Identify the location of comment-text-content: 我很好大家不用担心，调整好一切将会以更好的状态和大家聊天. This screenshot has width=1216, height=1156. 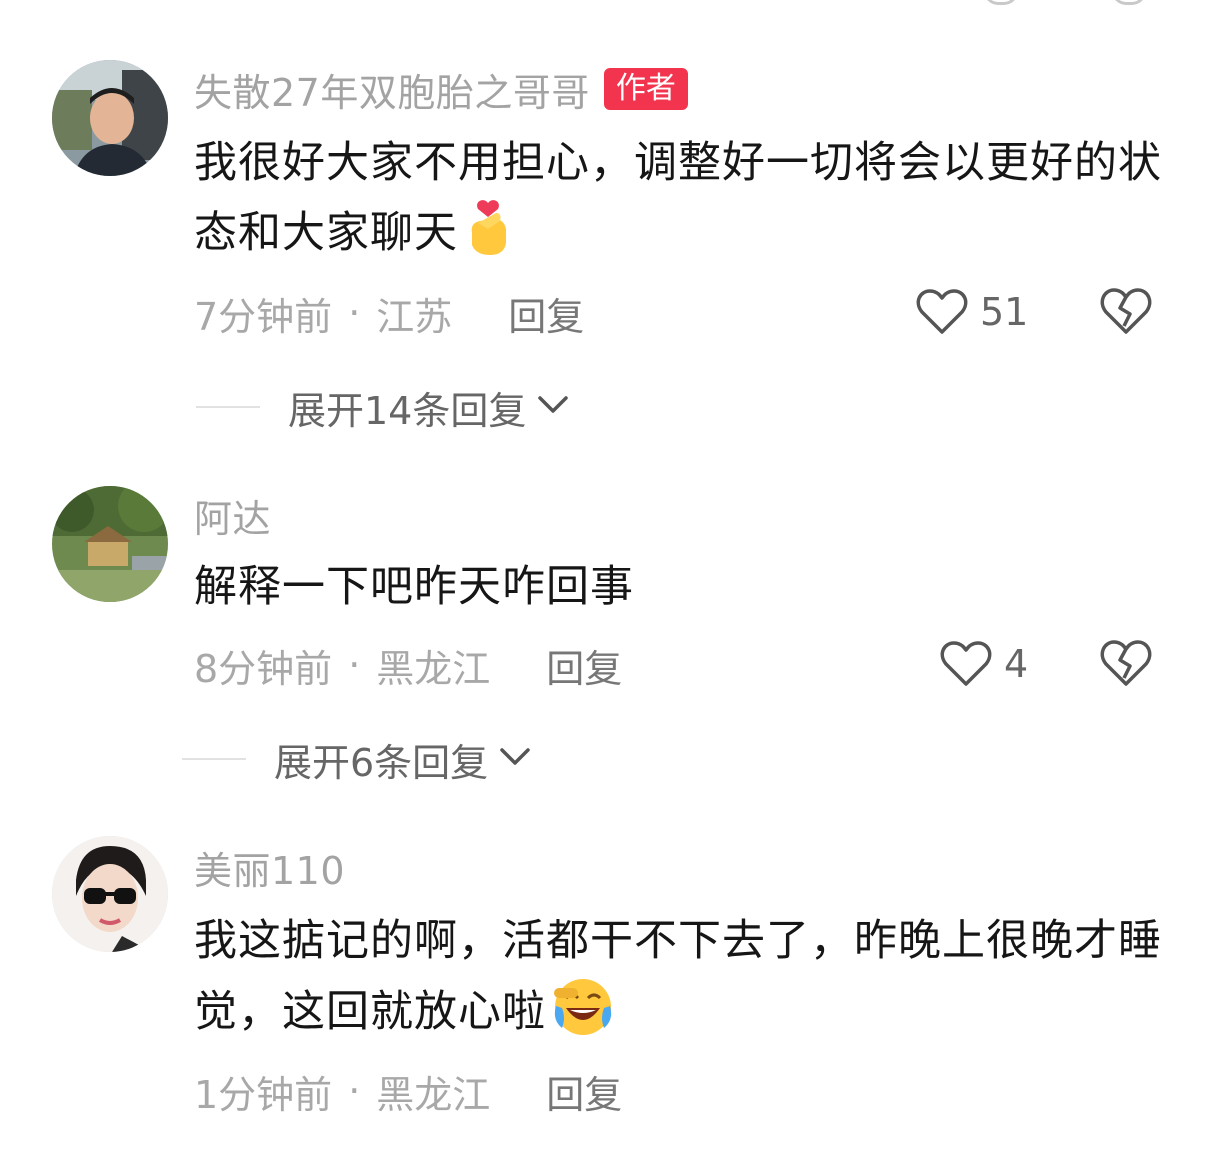
(678, 198).